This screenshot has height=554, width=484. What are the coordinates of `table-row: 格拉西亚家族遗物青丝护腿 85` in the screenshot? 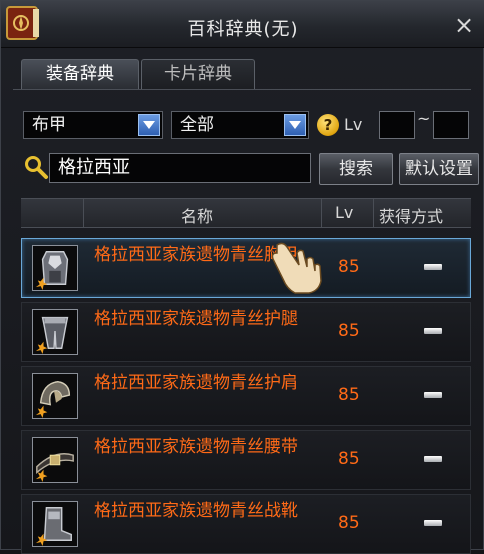 It's located at (246, 332).